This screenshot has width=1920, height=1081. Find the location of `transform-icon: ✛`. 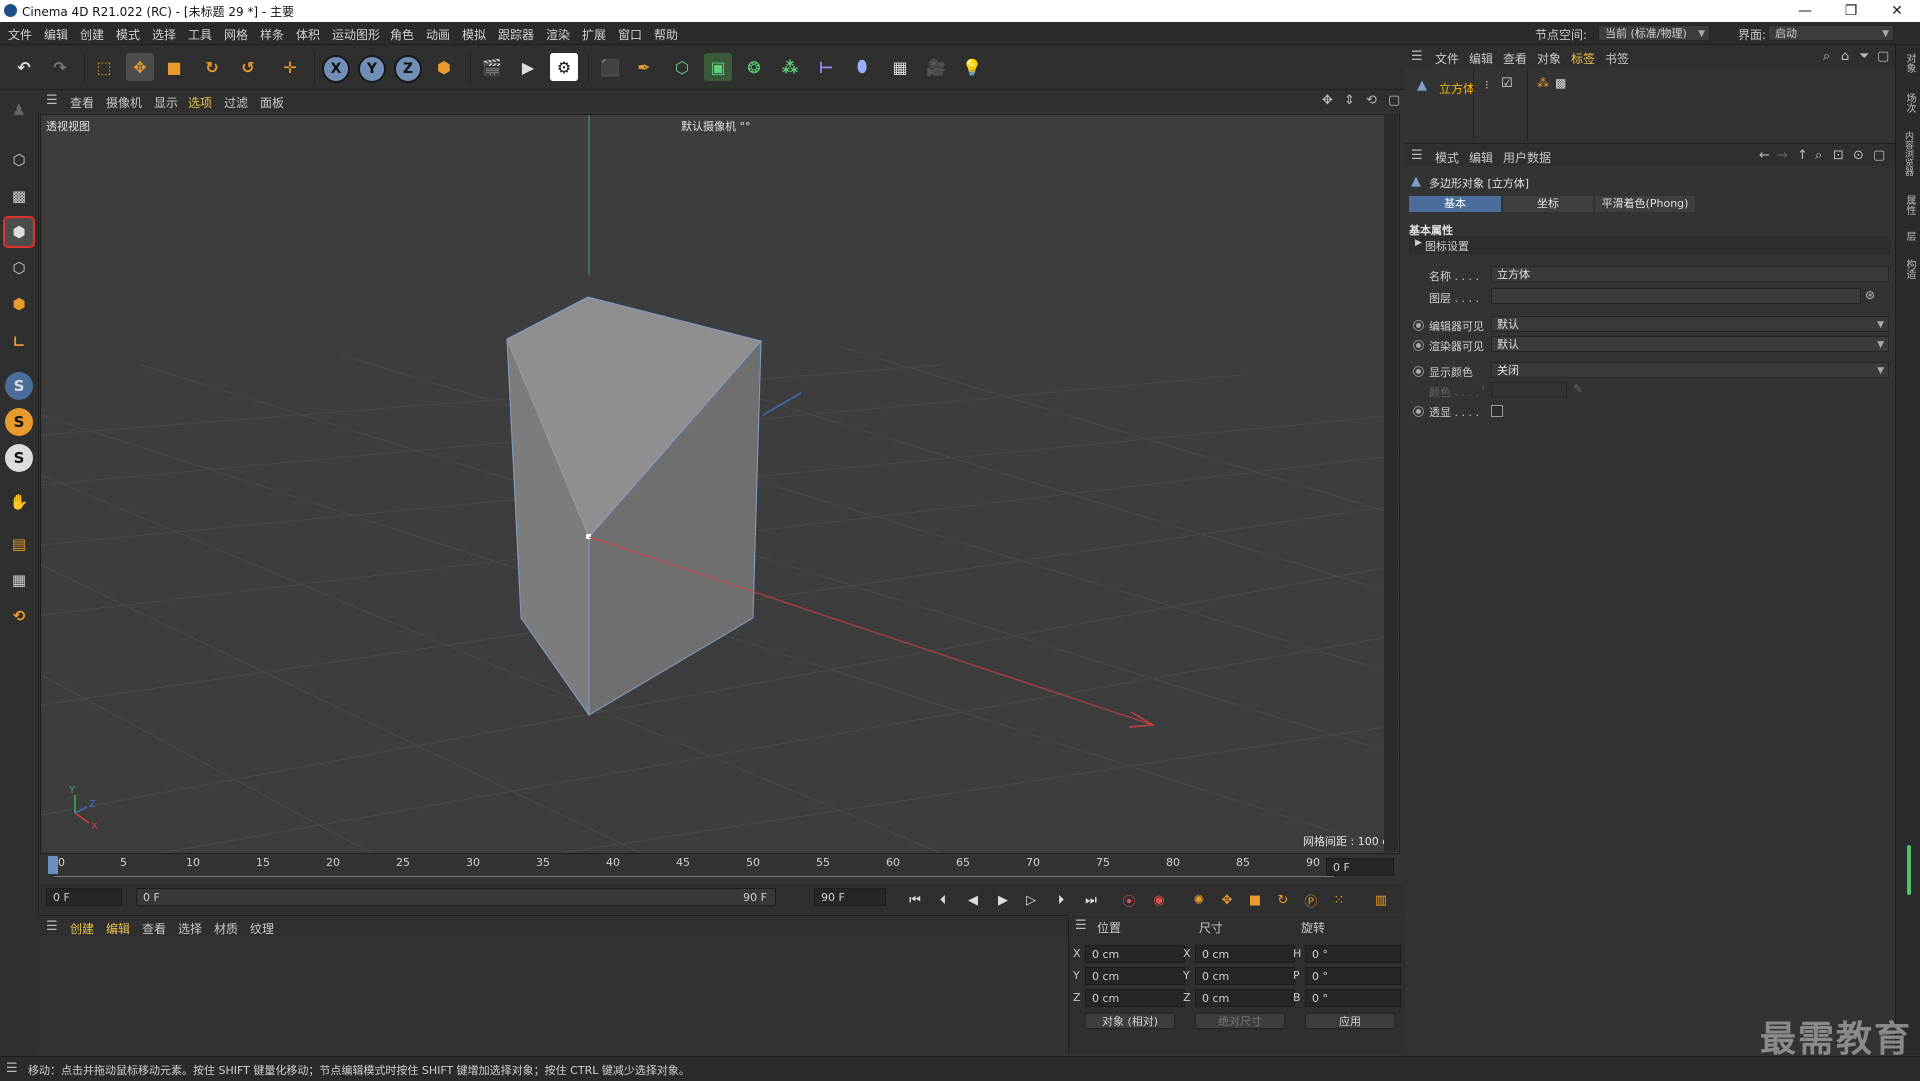

transform-icon: ✛ is located at coordinates (290, 67).